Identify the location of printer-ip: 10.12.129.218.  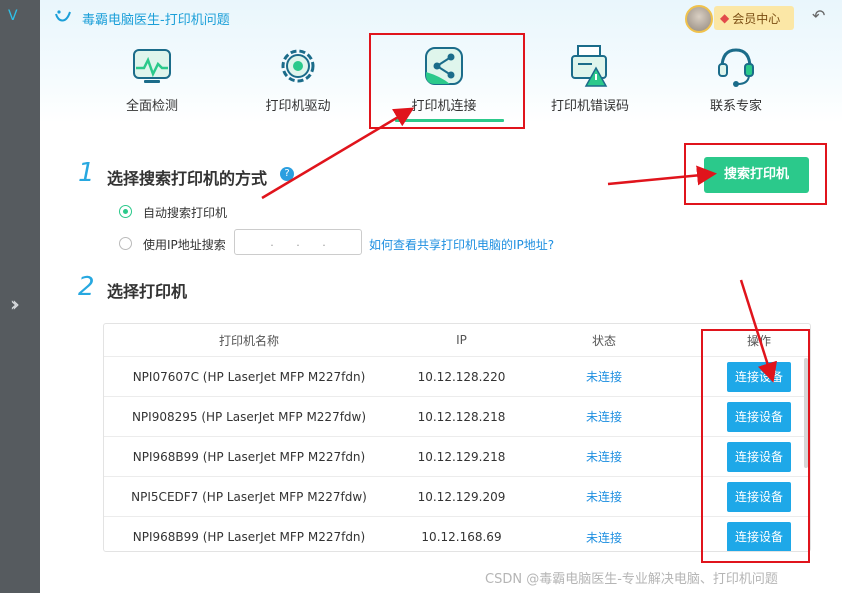
(461, 456).